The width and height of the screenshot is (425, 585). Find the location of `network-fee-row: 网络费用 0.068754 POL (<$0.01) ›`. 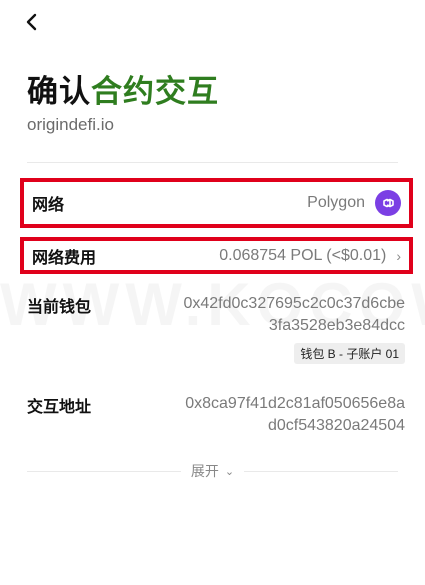

network-fee-row: 网络费用 0.068754 POL (<$0.01) › is located at coordinates (216, 255).